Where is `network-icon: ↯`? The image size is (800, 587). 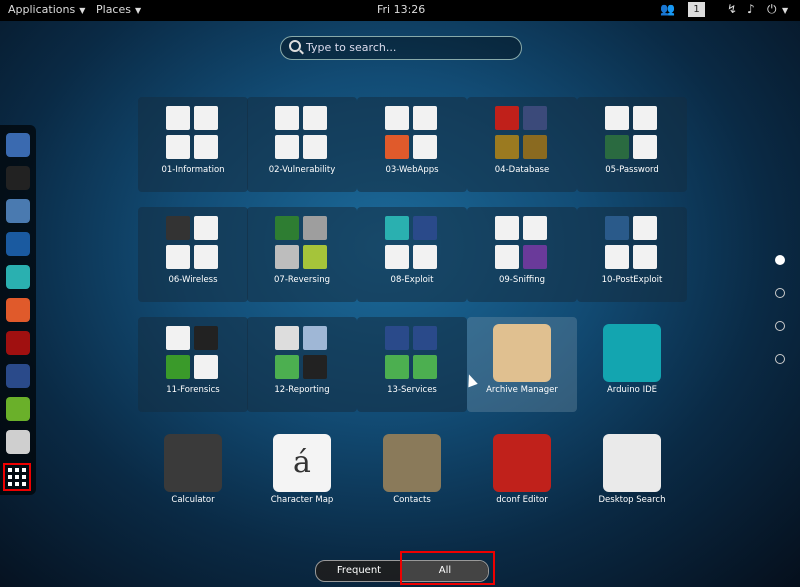
network-icon: ↯ is located at coordinates (732, 9).